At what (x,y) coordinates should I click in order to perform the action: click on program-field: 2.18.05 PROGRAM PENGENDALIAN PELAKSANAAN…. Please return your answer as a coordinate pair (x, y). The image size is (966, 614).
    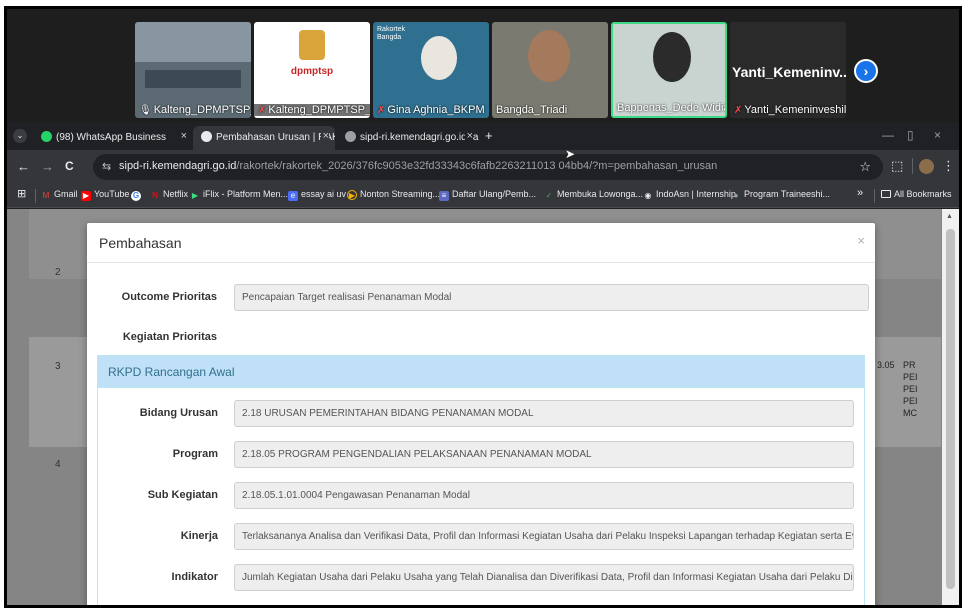
    Looking at the image, I should click on (544, 454).